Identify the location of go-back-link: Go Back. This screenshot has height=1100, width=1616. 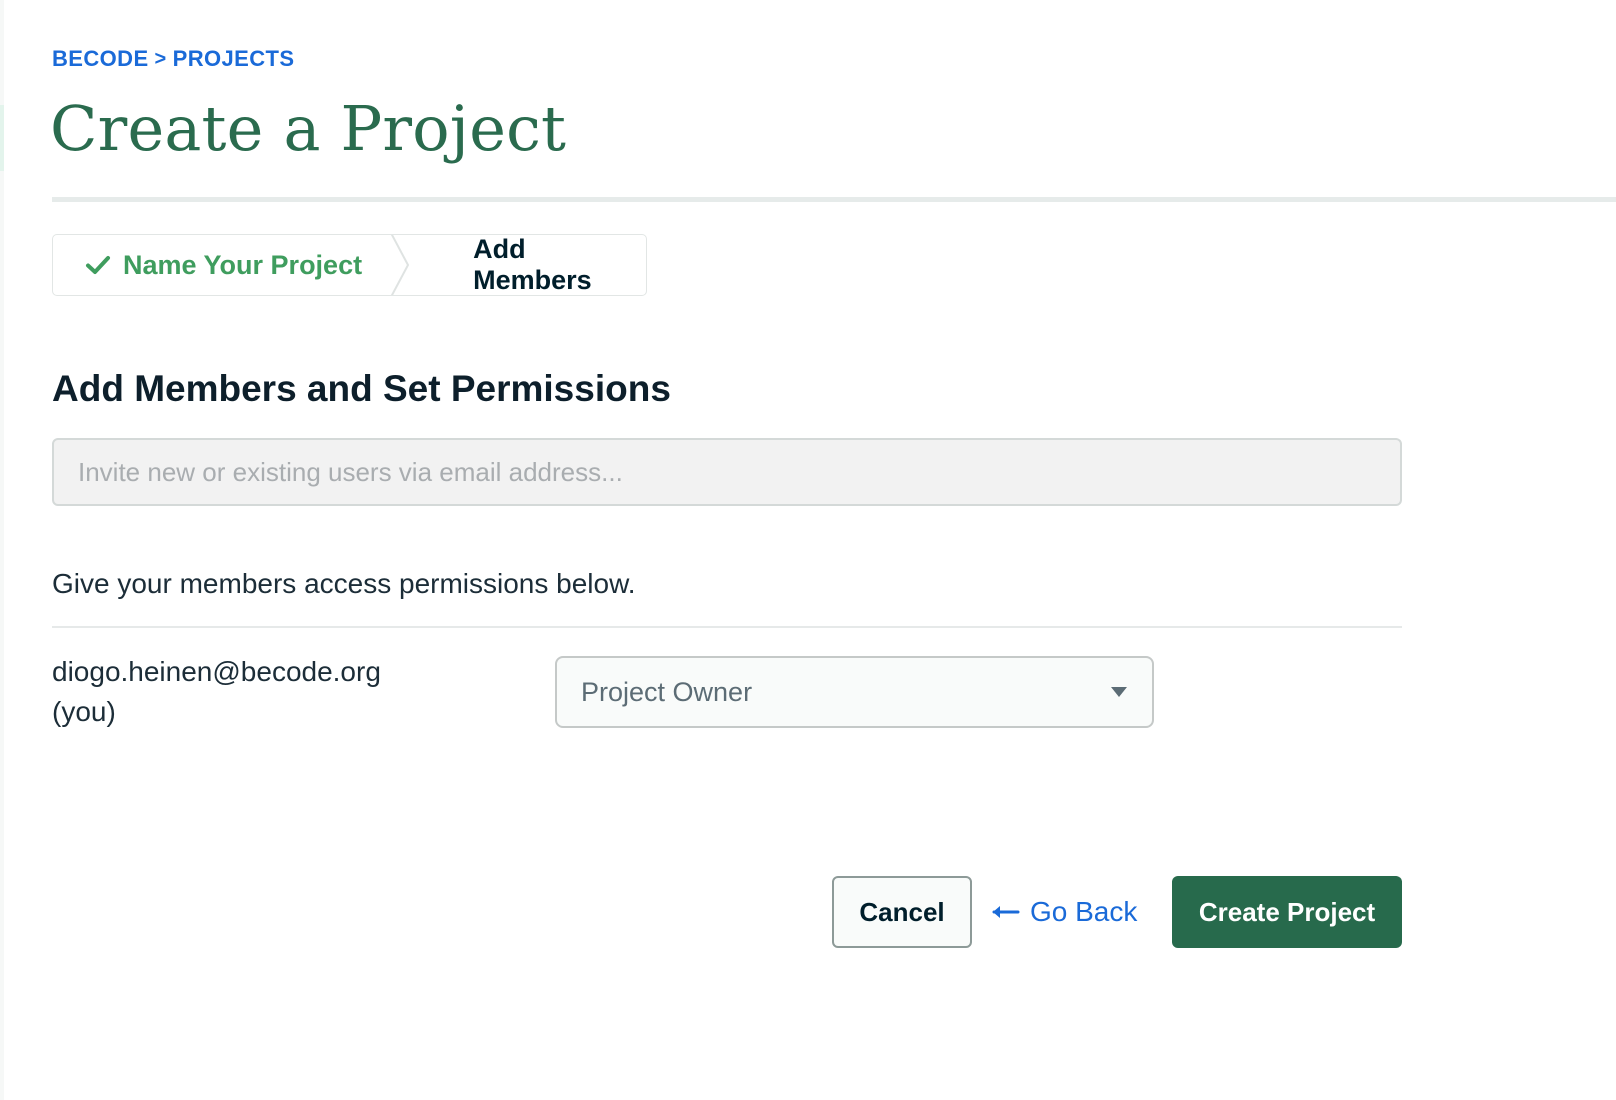
(1063, 912).